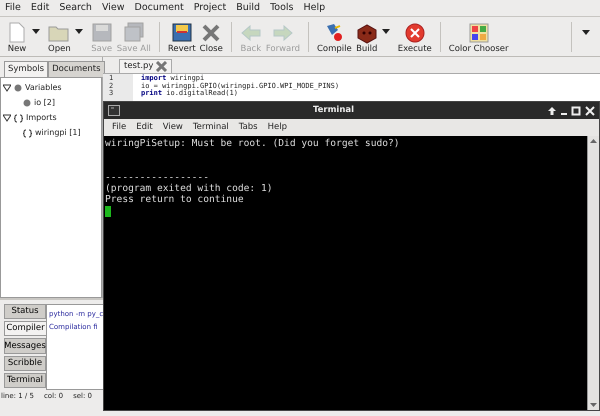 The width and height of the screenshot is (600, 416). Describe the element at coordinates (334, 110) in the screenshot. I see `window-title: Terminal` at that location.